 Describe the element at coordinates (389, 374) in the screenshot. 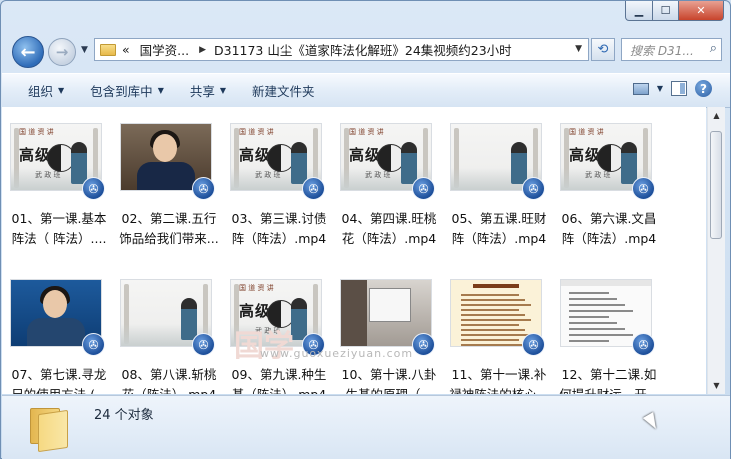

I see `file-name-line1: 10、第十课.八卦` at that location.